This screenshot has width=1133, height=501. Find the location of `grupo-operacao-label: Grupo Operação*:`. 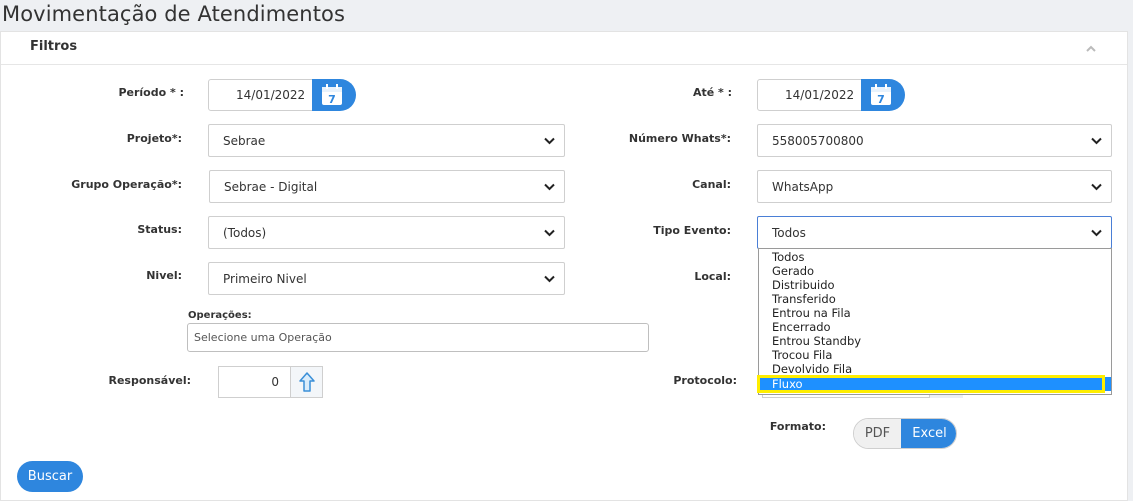

grupo-operacao-label: Grupo Operação*: is located at coordinates (126, 184).